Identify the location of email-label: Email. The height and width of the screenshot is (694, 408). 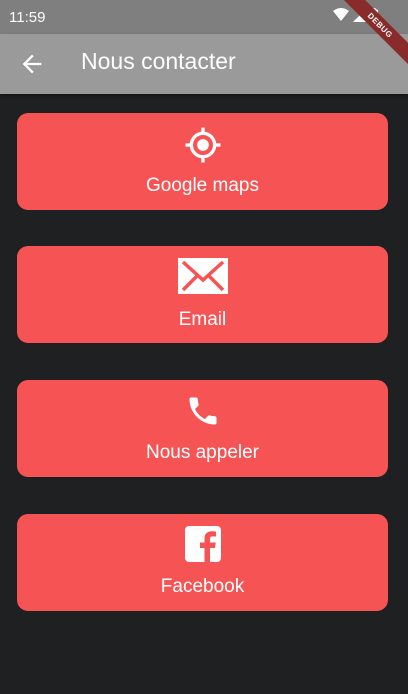
(202, 319).